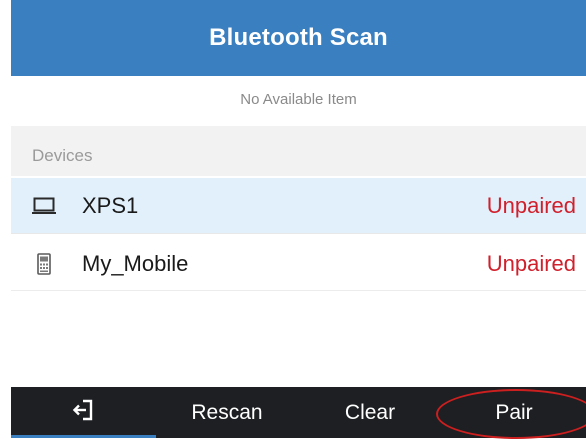 The height and width of the screenshot is (439, 586). What do you see at coordinates (298, 233) in the screenshot?
I see `row-divider` at bounding box center [298, 233].